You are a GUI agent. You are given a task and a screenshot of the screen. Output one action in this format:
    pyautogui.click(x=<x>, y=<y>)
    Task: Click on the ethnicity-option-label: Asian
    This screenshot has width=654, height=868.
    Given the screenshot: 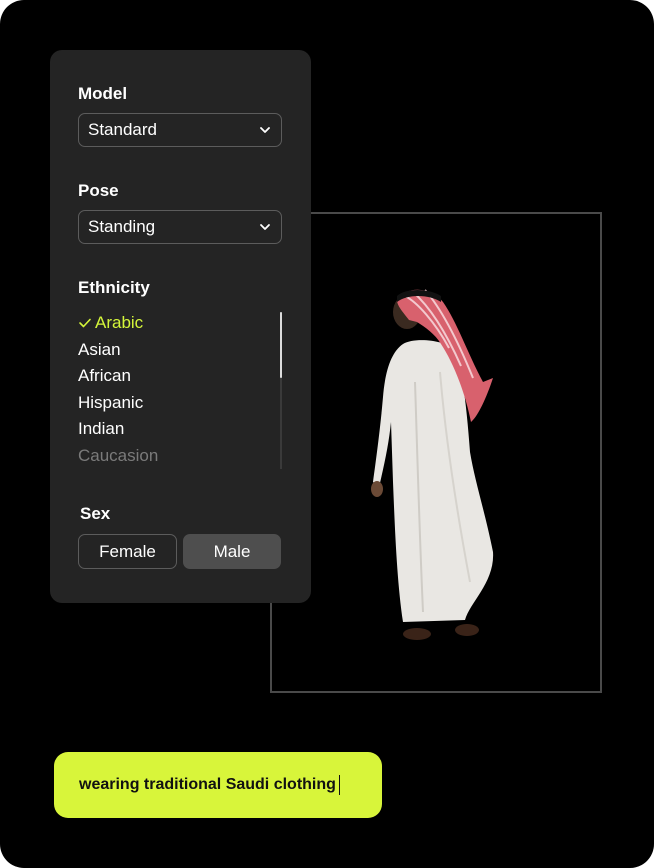 What is the action you would take?
    pyautogui.click(x=99, y=349)
    